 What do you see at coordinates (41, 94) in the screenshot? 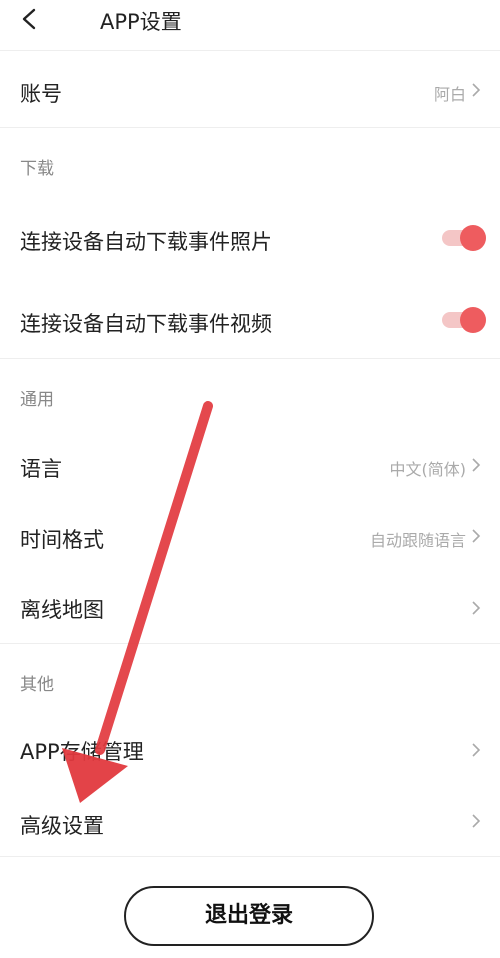
I see `account-label: 账号` at bounding box center [41, 94].